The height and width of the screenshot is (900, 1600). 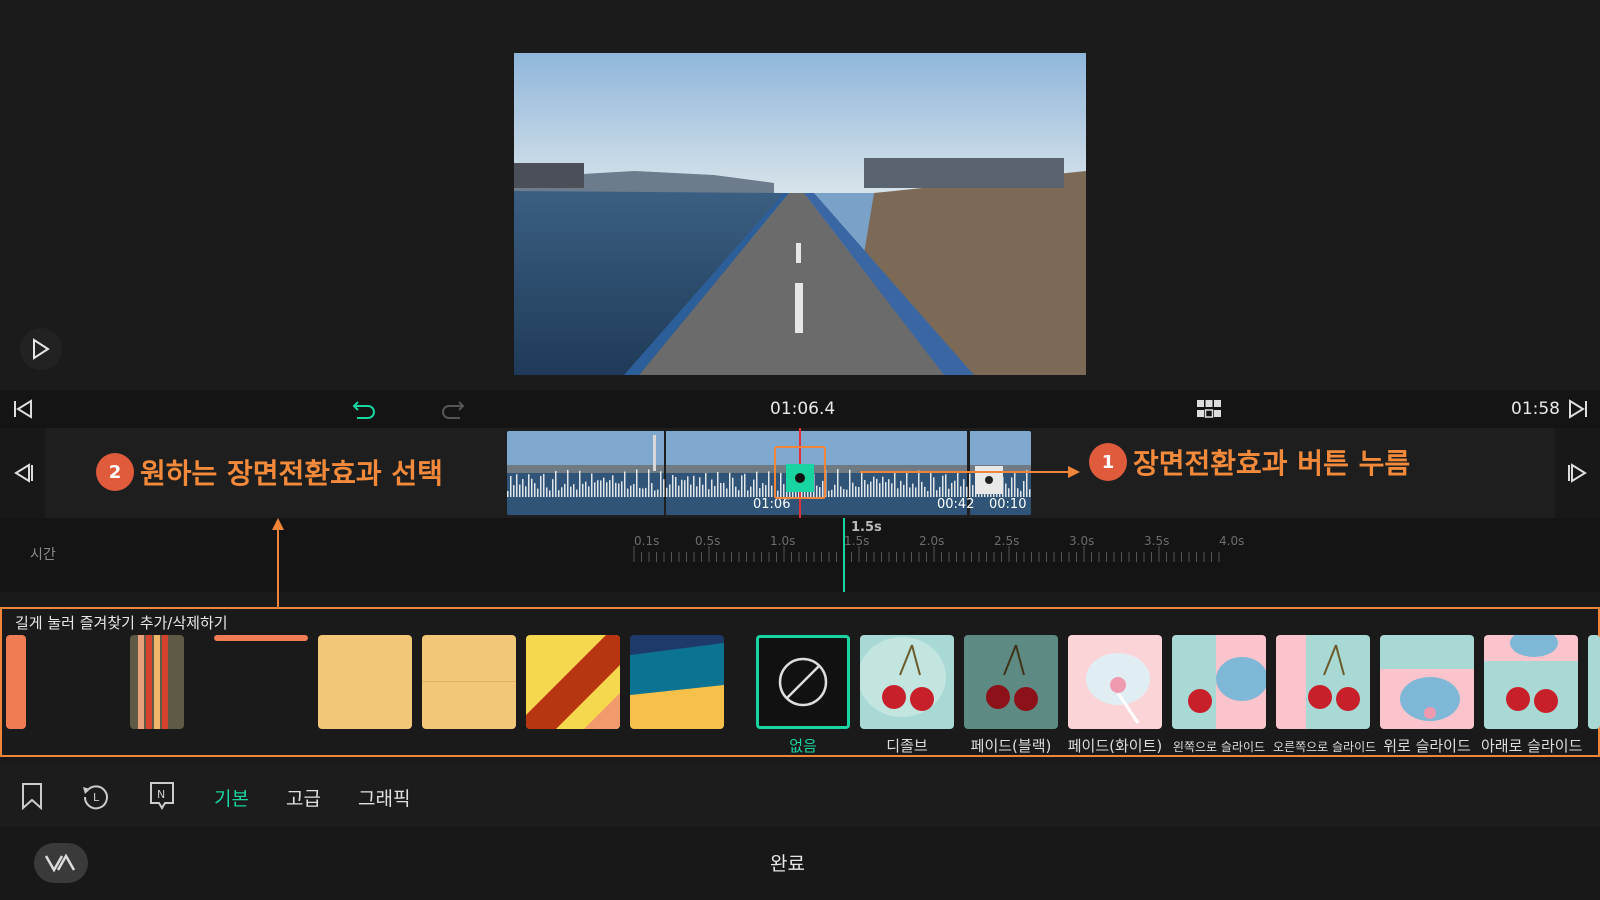 What do you see at coordinates (800, 796) in the screenshot?
I see `category-tab-bar: L N 기본 고급 그래픽` at bounding box center [800, 796].